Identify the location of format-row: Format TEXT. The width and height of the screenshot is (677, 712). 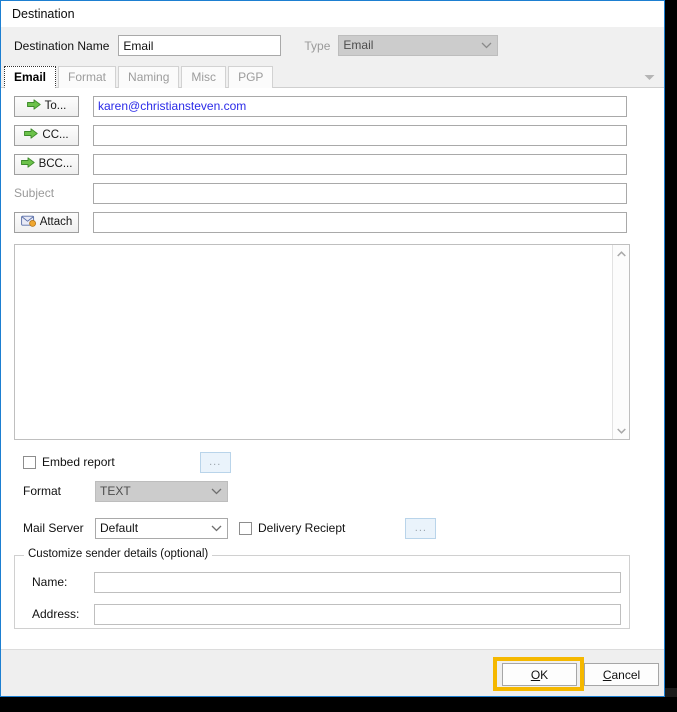
(343, 491).